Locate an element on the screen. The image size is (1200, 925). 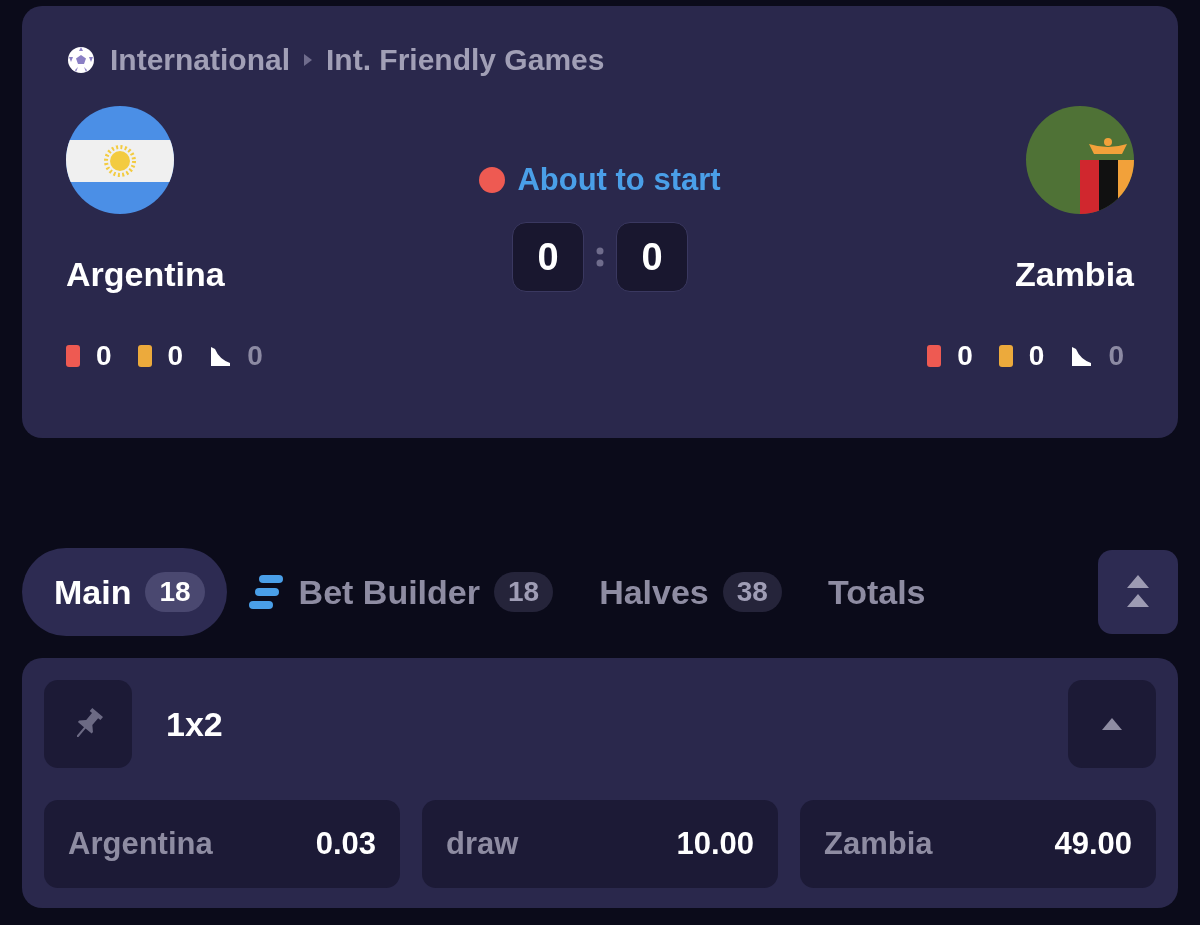
collapse-all-button is located at coordinates (1138, 592).